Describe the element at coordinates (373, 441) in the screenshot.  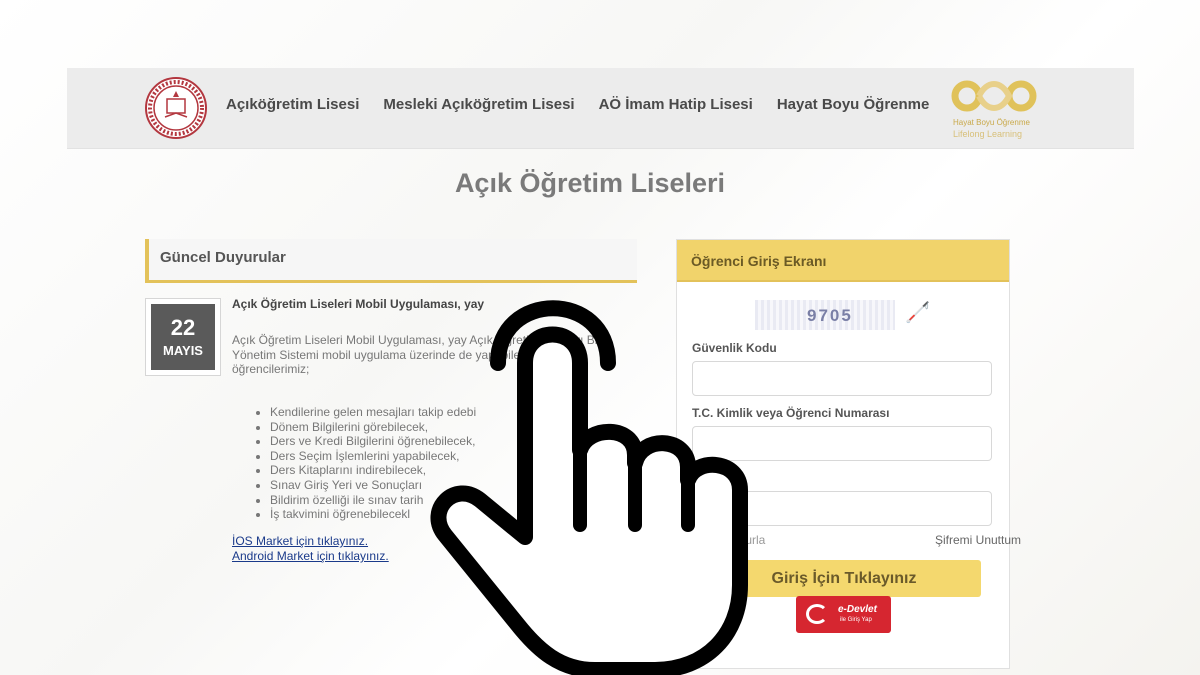
I see `list-item: Ders ve Kredi Bilgilerini öğrenebilecek,` at that location.